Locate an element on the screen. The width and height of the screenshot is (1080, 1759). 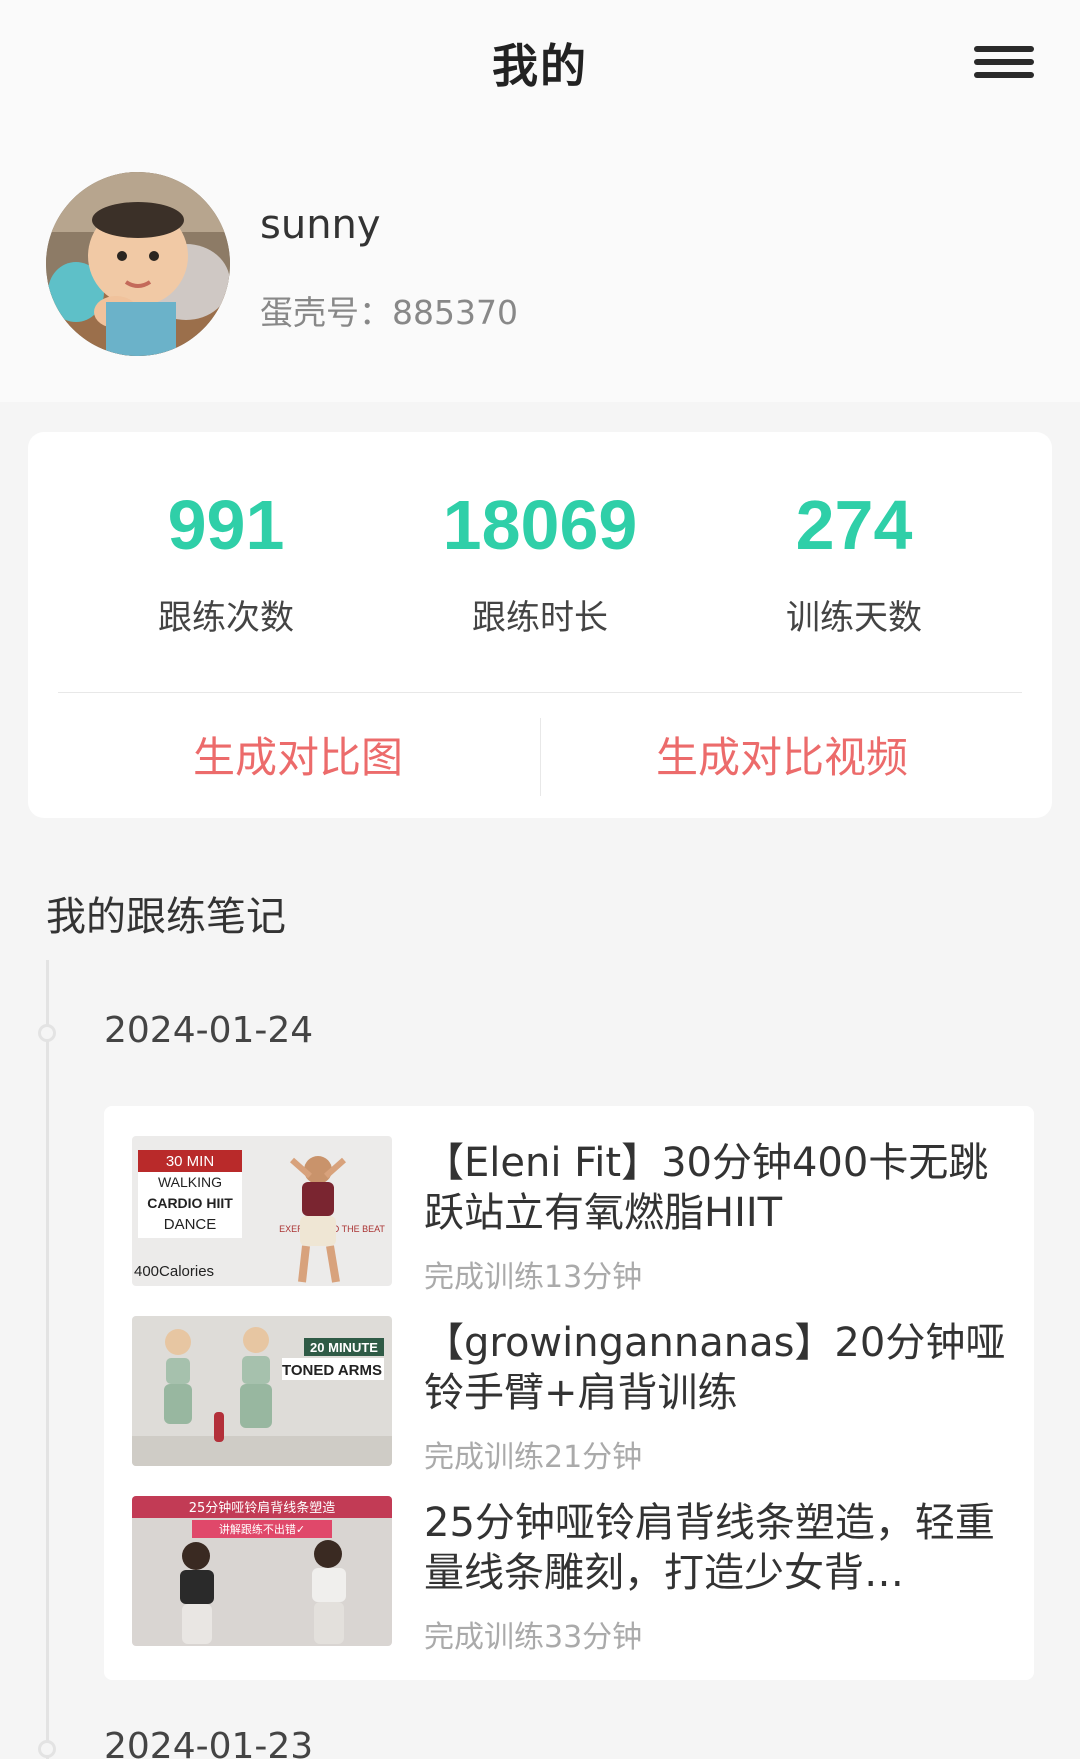
thumb-text: TONED ARMS is located at coordinates (332, 1370).